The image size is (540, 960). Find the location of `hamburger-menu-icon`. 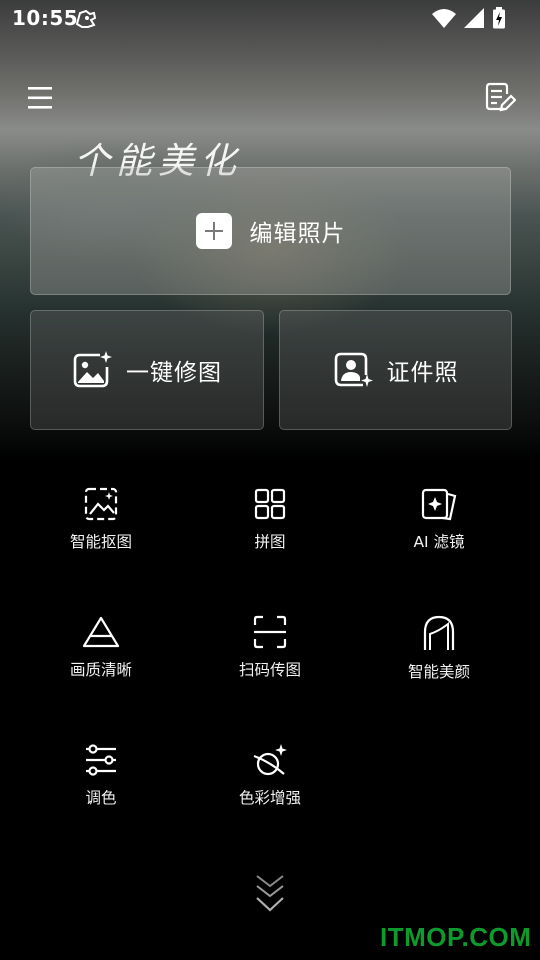

hamburger-menu-icon is located at coordinates (41, 98).